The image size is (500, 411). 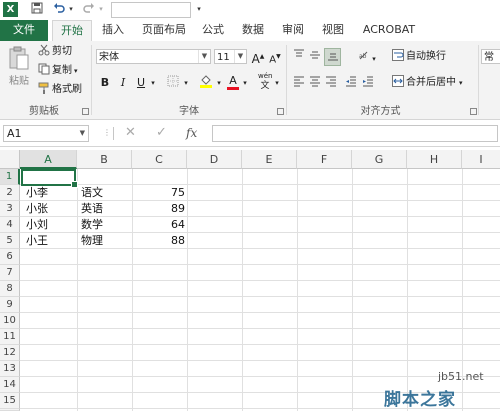 I want to click on cell-name: 小刘, so click(x=37, y=225).